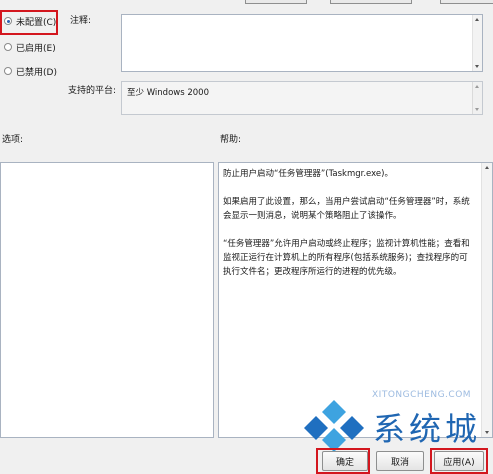 The image size is (493, 474). Describe the element at coordinates (308, 174) in the screenshot. I see `help-paragraph: 防止用户启动“任务管理器”(Taskmgr.exe)。` at that location.